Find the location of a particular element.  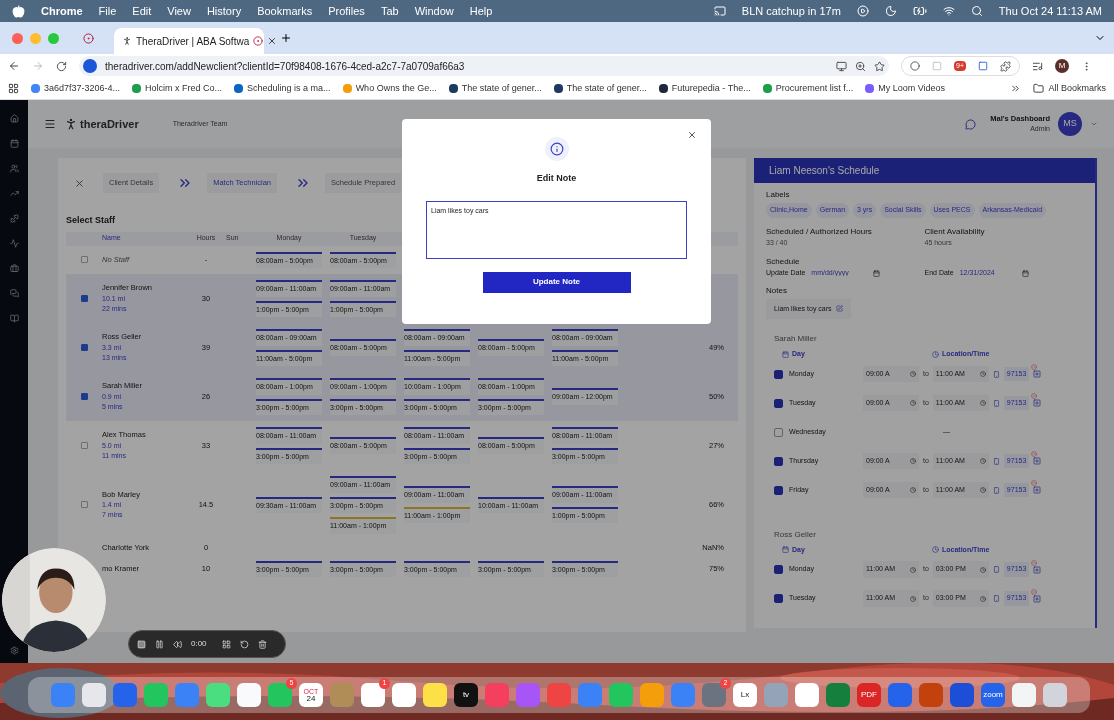

close-tab-icon is located at coordinates (272, 41).